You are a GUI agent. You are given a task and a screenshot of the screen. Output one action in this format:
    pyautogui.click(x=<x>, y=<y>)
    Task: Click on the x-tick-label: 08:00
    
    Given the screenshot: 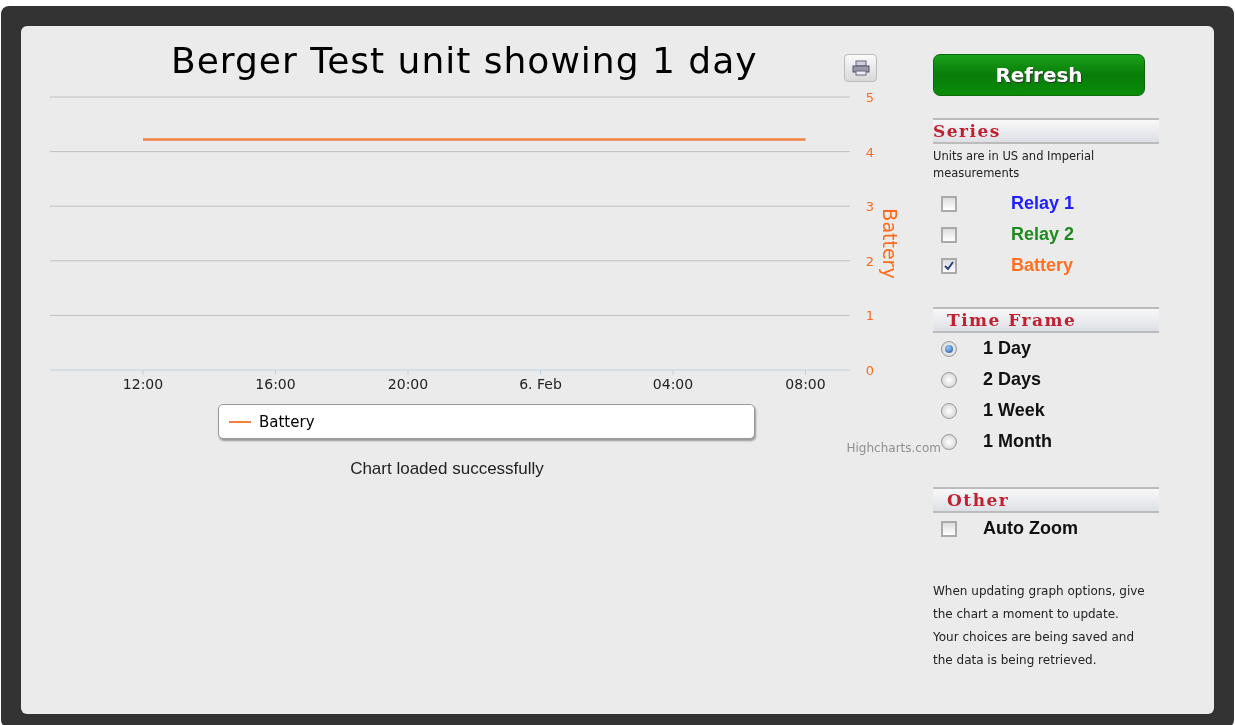 What is the action you would take?
    pyautogui.click(x=805, y=384)
    